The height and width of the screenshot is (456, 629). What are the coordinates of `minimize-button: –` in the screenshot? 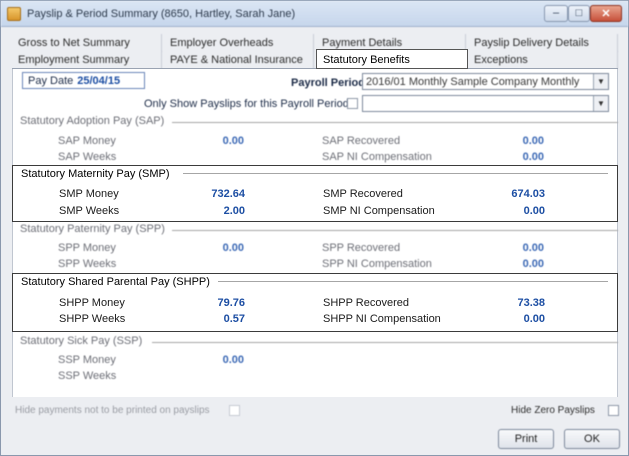 It's located at (556, 13).